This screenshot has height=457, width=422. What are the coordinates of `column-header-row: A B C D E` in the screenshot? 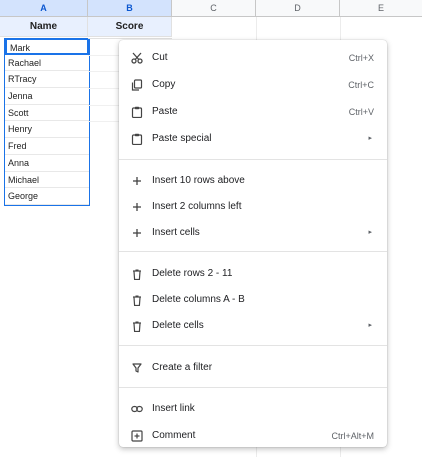 It's located at (211, 8).